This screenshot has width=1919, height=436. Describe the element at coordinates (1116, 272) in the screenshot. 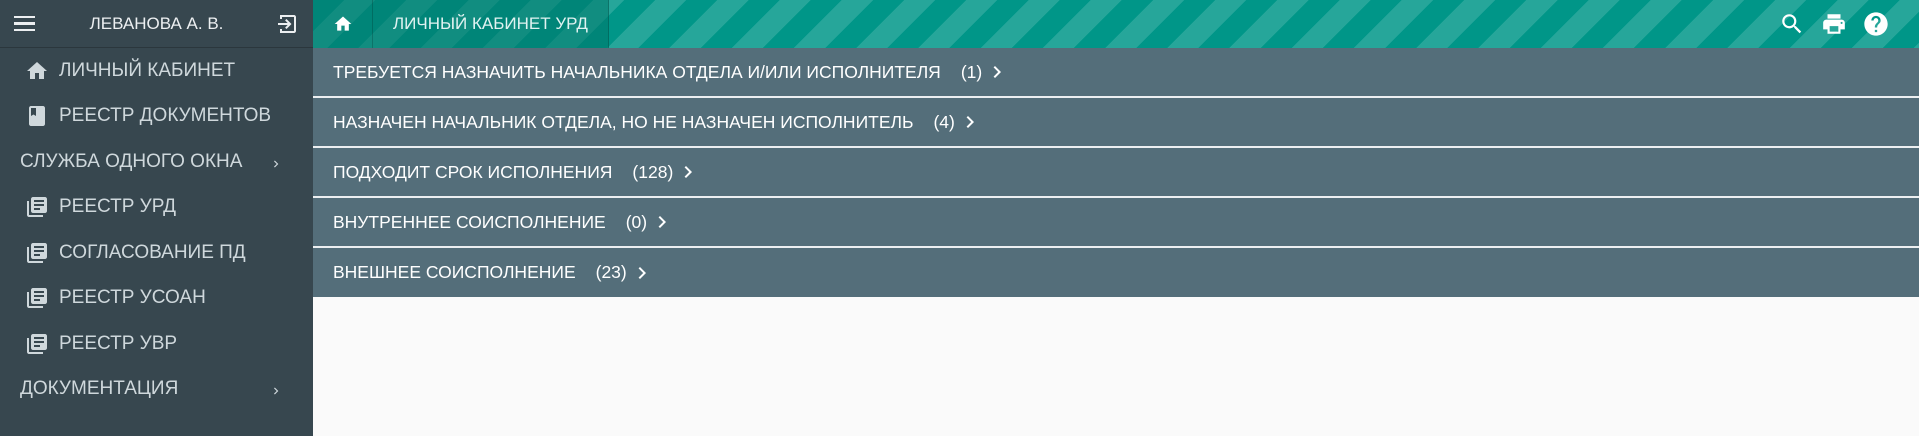

I see `list-item: ВНЕШНЕЕ СОИСПОЛНЕНИЕ (23)` at that location.